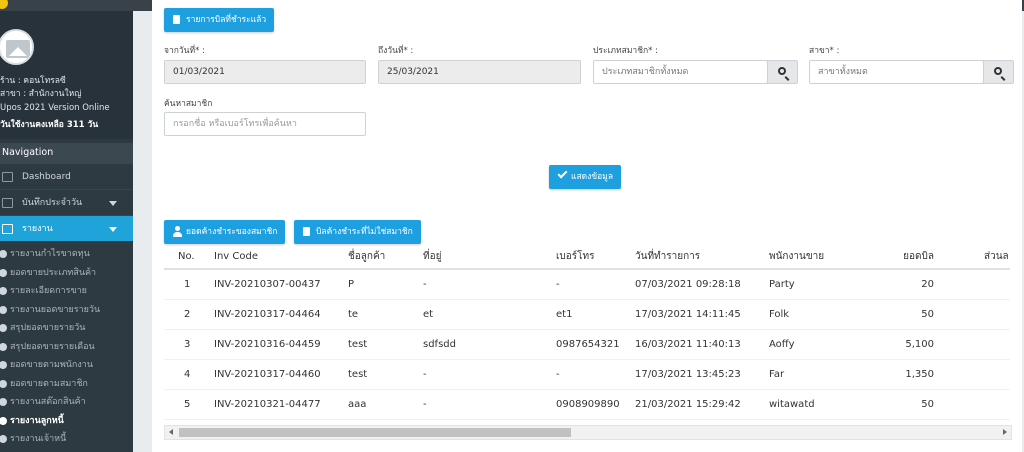 The height and width of the screenshot is (452, 1024). I want to click on sidebar-item-daily-record: บันทึกประจำวัน, so click(66, 202).